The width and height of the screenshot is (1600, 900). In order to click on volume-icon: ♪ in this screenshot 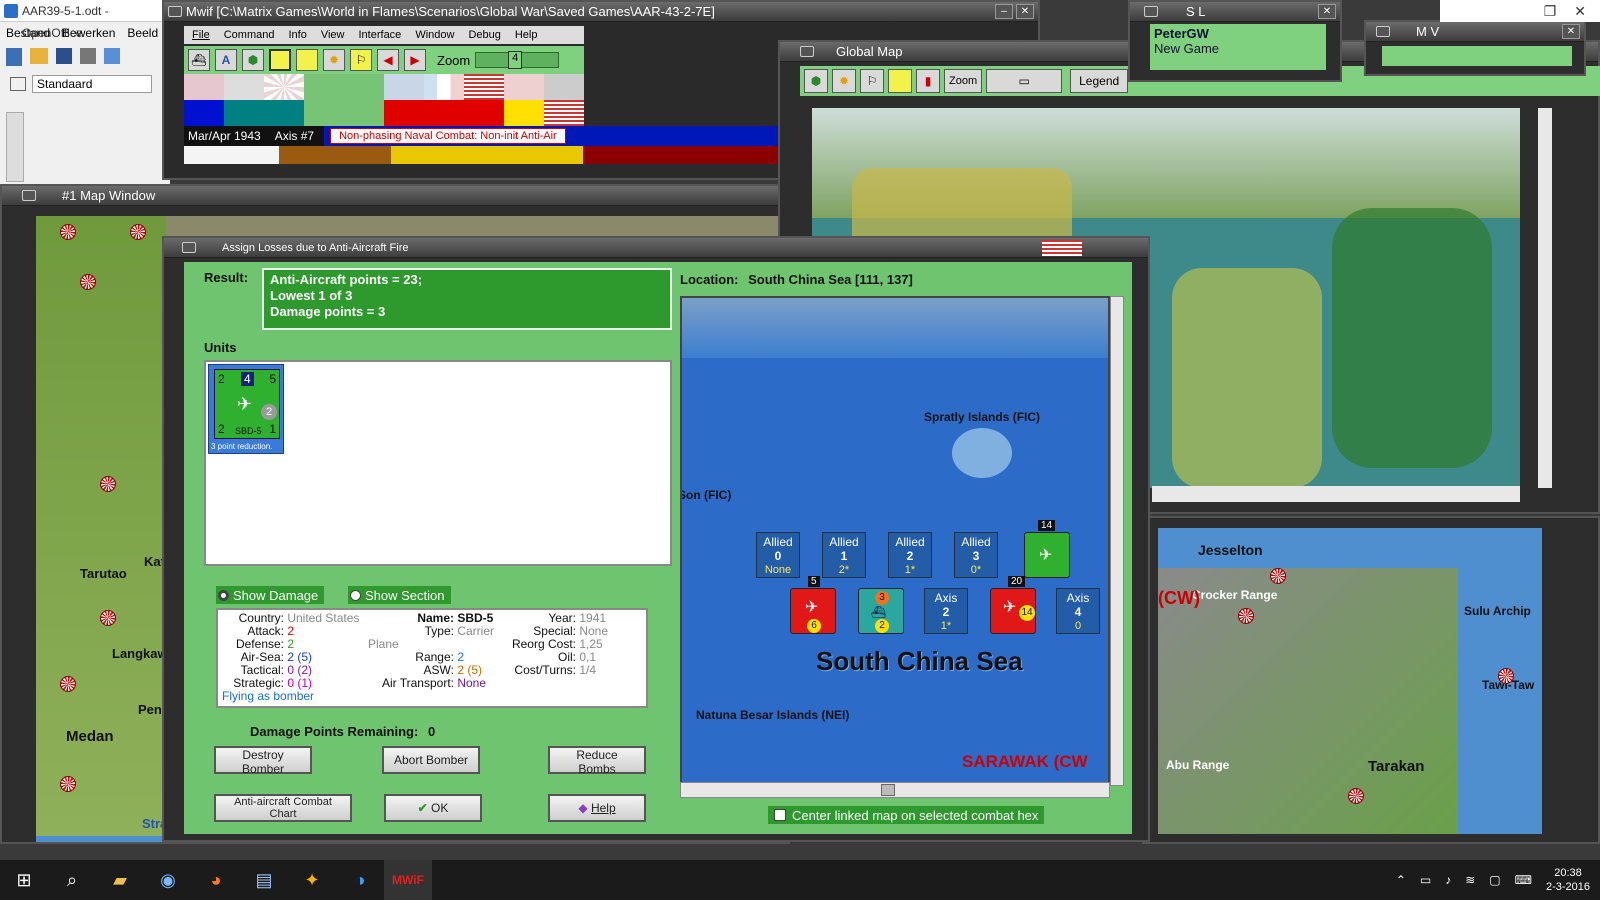, I will do `click(1448, 880)`.